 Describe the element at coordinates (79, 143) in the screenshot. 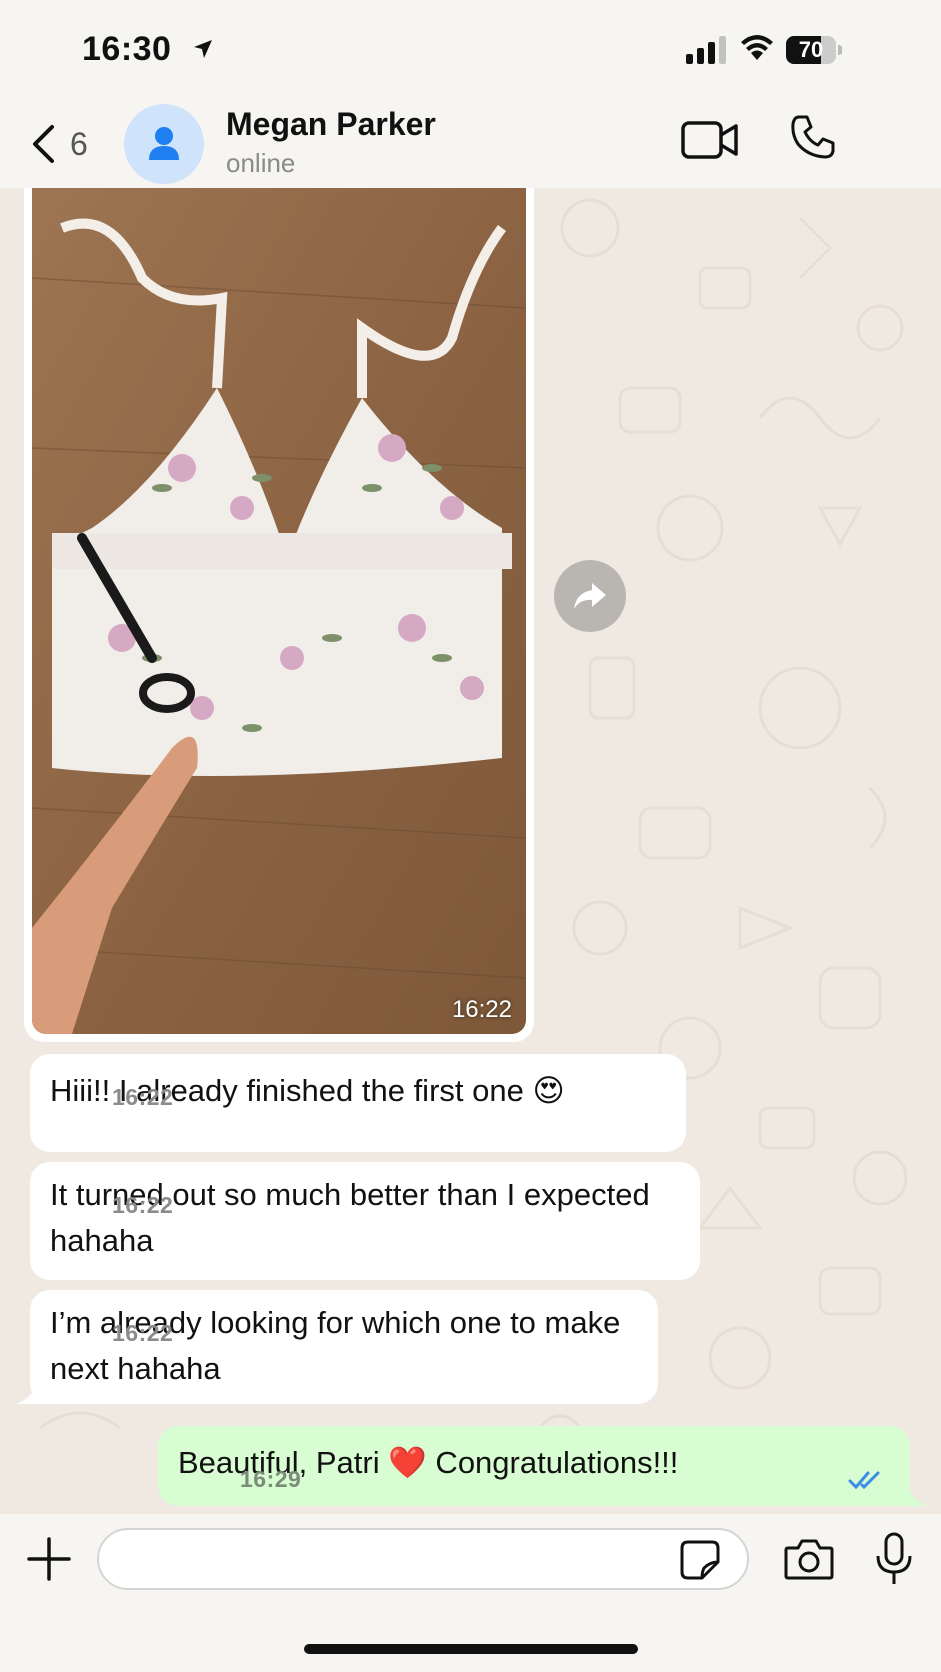

I see `unread-count: 6` at that location.